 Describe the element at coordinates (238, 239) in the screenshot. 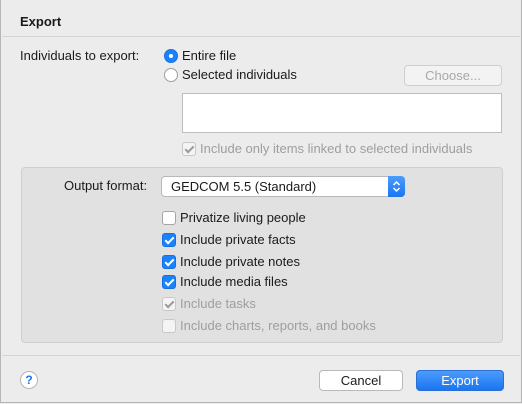

I see `private-facts-label: Include private facts` at that location.